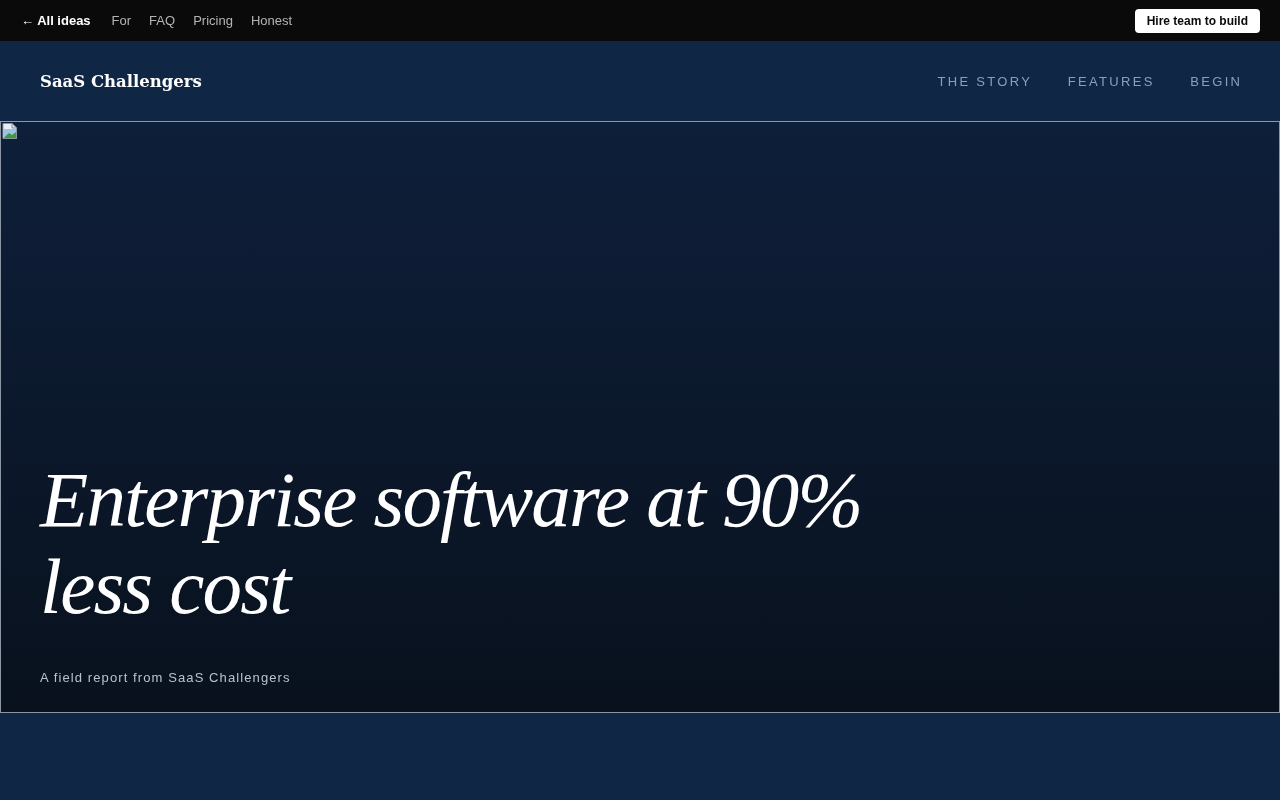  I want to click on top-nav-link: Pricing, so click(213, 20).